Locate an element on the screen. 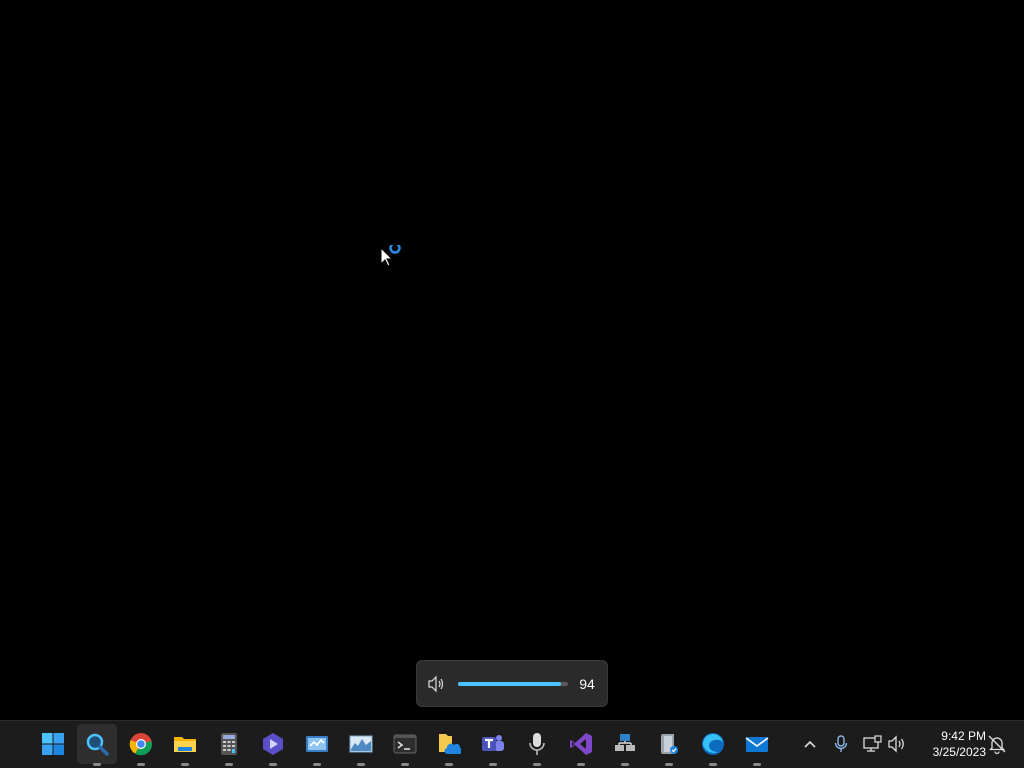 The width and height of the screenshot is (1024, 768). taskbar-calculator is located at coordinates (229, 745).